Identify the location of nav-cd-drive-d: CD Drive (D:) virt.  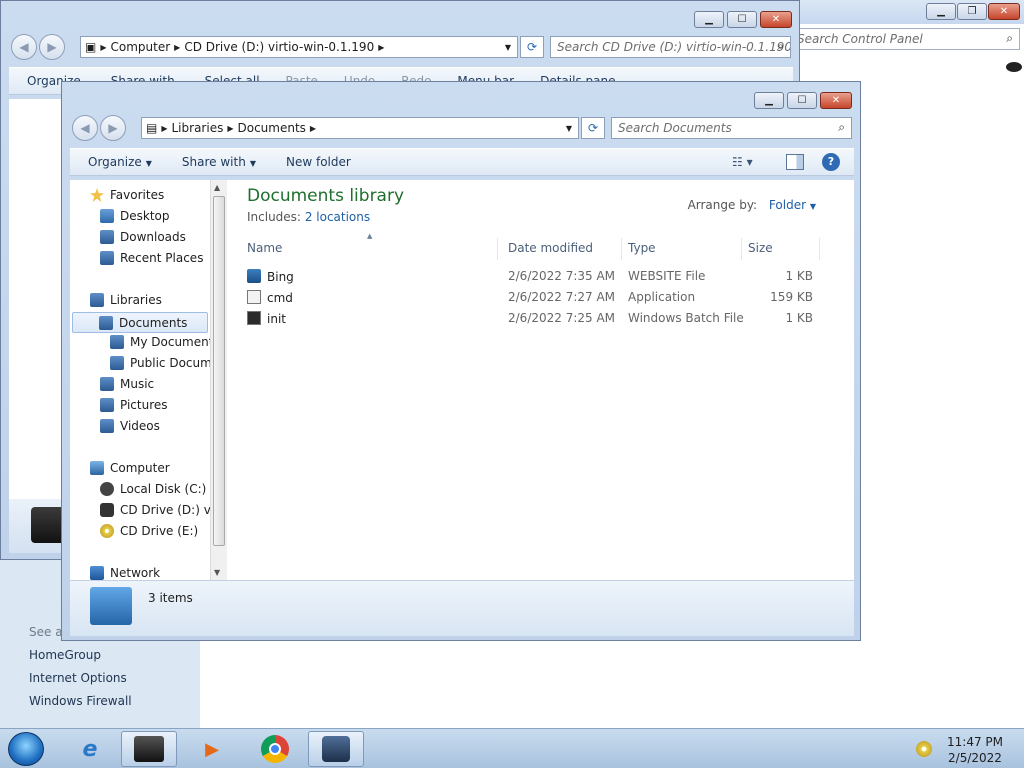
(162, 510).